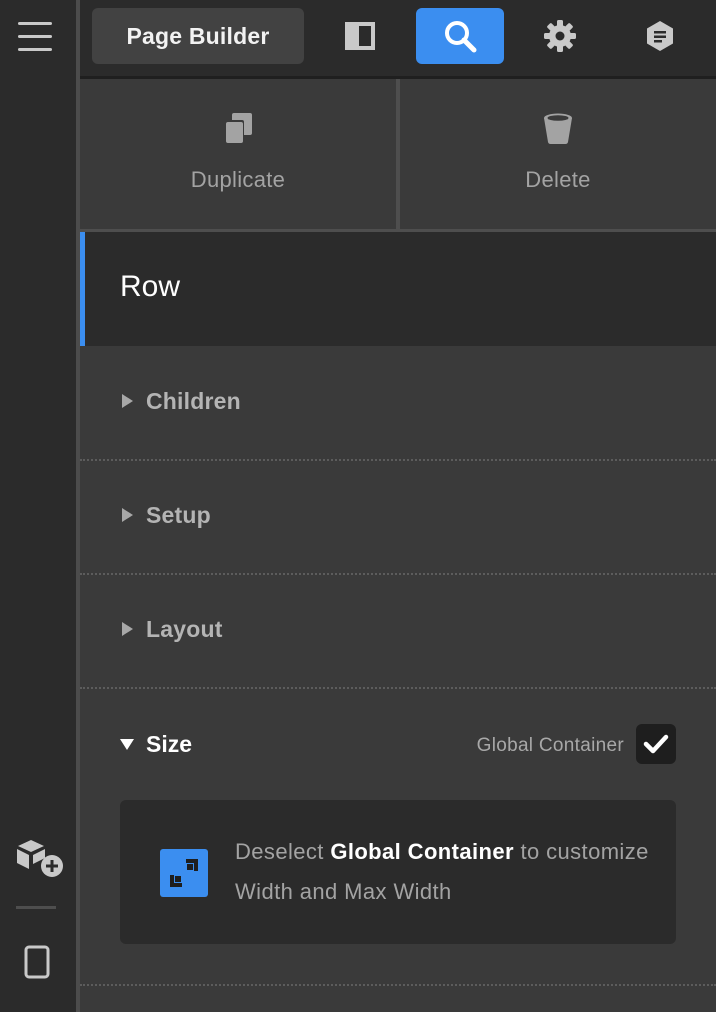 This screenshot has height=1012, width=716. I want to click on duplicate-label: Duplicate, so click(238, 179).